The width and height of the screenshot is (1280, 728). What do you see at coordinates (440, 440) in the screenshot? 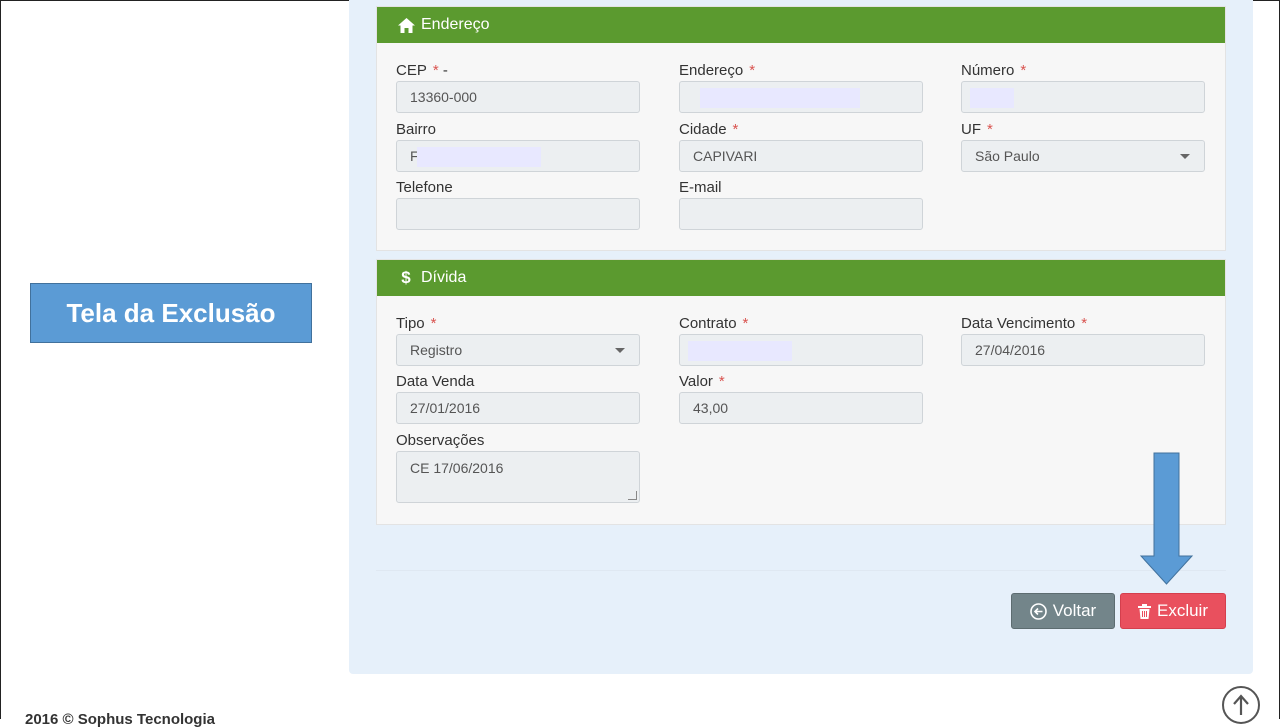
I see `observacoes-label: Observações` at bounding box center [440, 440].